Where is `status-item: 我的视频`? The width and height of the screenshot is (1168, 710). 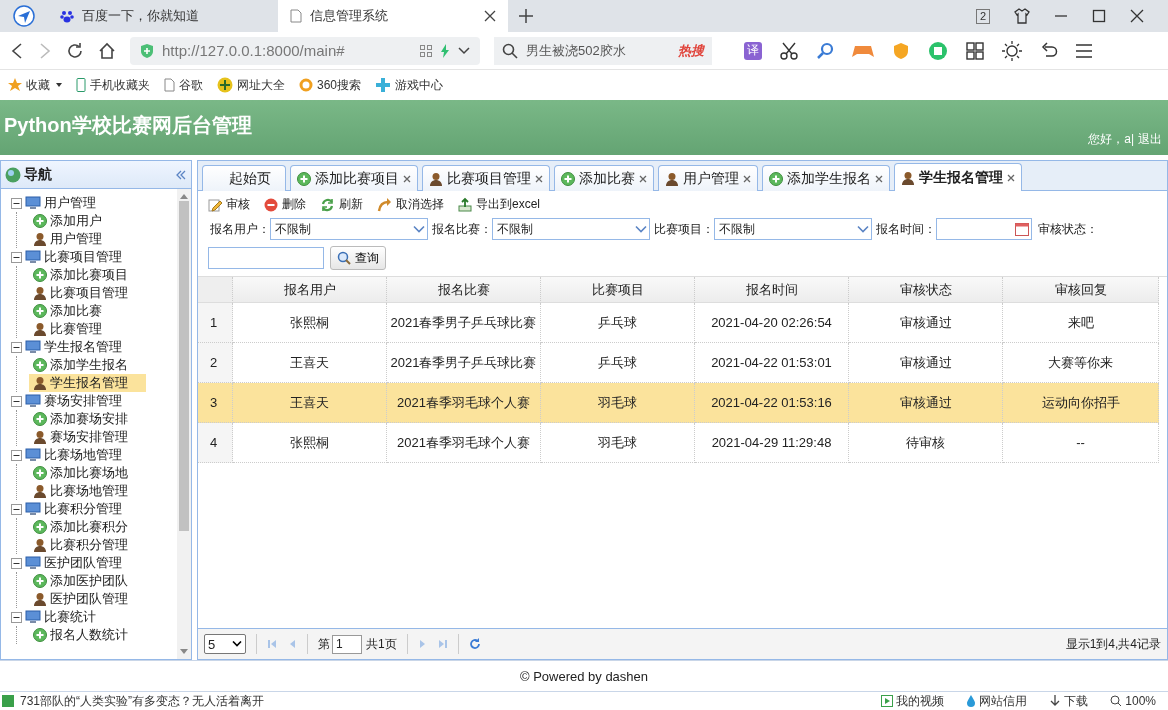 status-item: 我的视频 is located at coordinates (913, 701).